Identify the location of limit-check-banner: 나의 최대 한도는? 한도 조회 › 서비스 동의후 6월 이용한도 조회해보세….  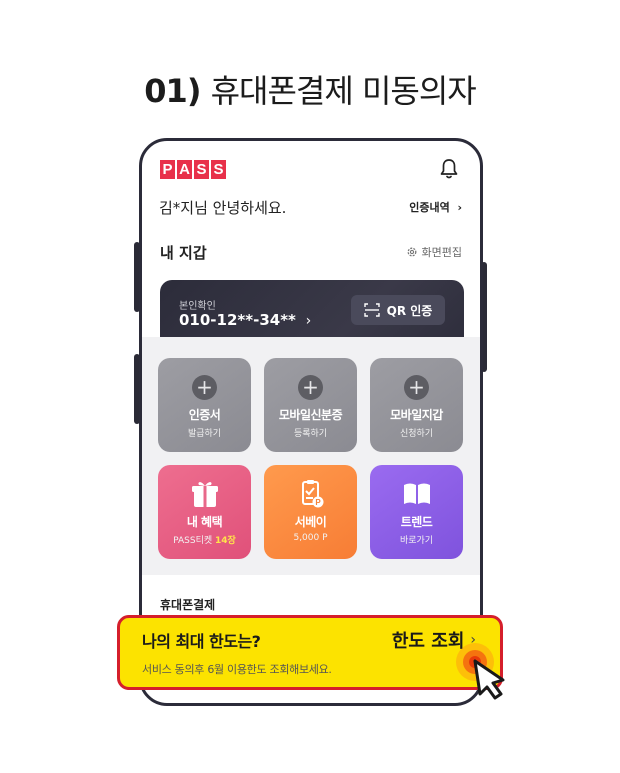
(310, 652).